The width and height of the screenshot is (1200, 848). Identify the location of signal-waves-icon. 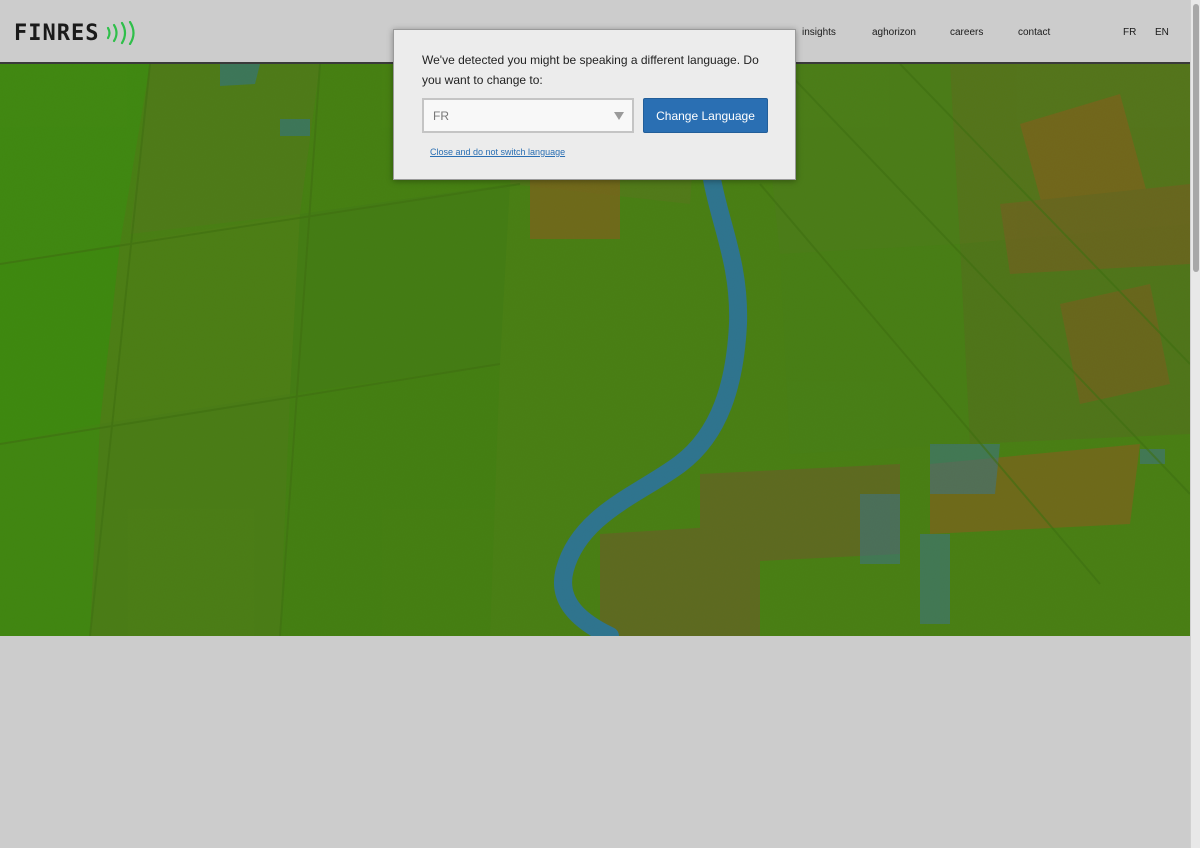
(121, 33).